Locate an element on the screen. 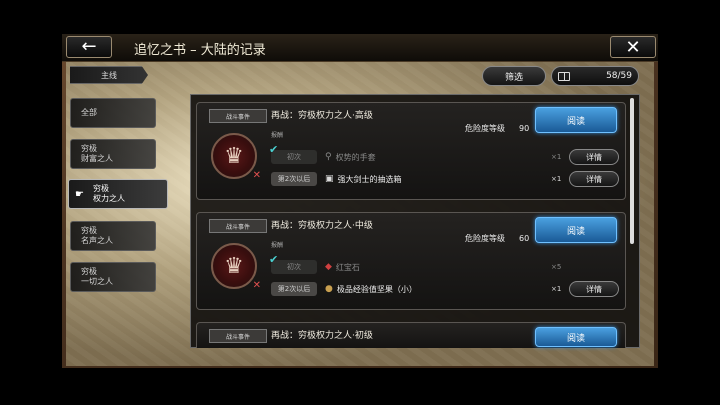 This screenshot has height=405, width=720. event-card: 战斗事件 再战：穷极权力之人·初级 阅读 is located at coordinates (411, 335).